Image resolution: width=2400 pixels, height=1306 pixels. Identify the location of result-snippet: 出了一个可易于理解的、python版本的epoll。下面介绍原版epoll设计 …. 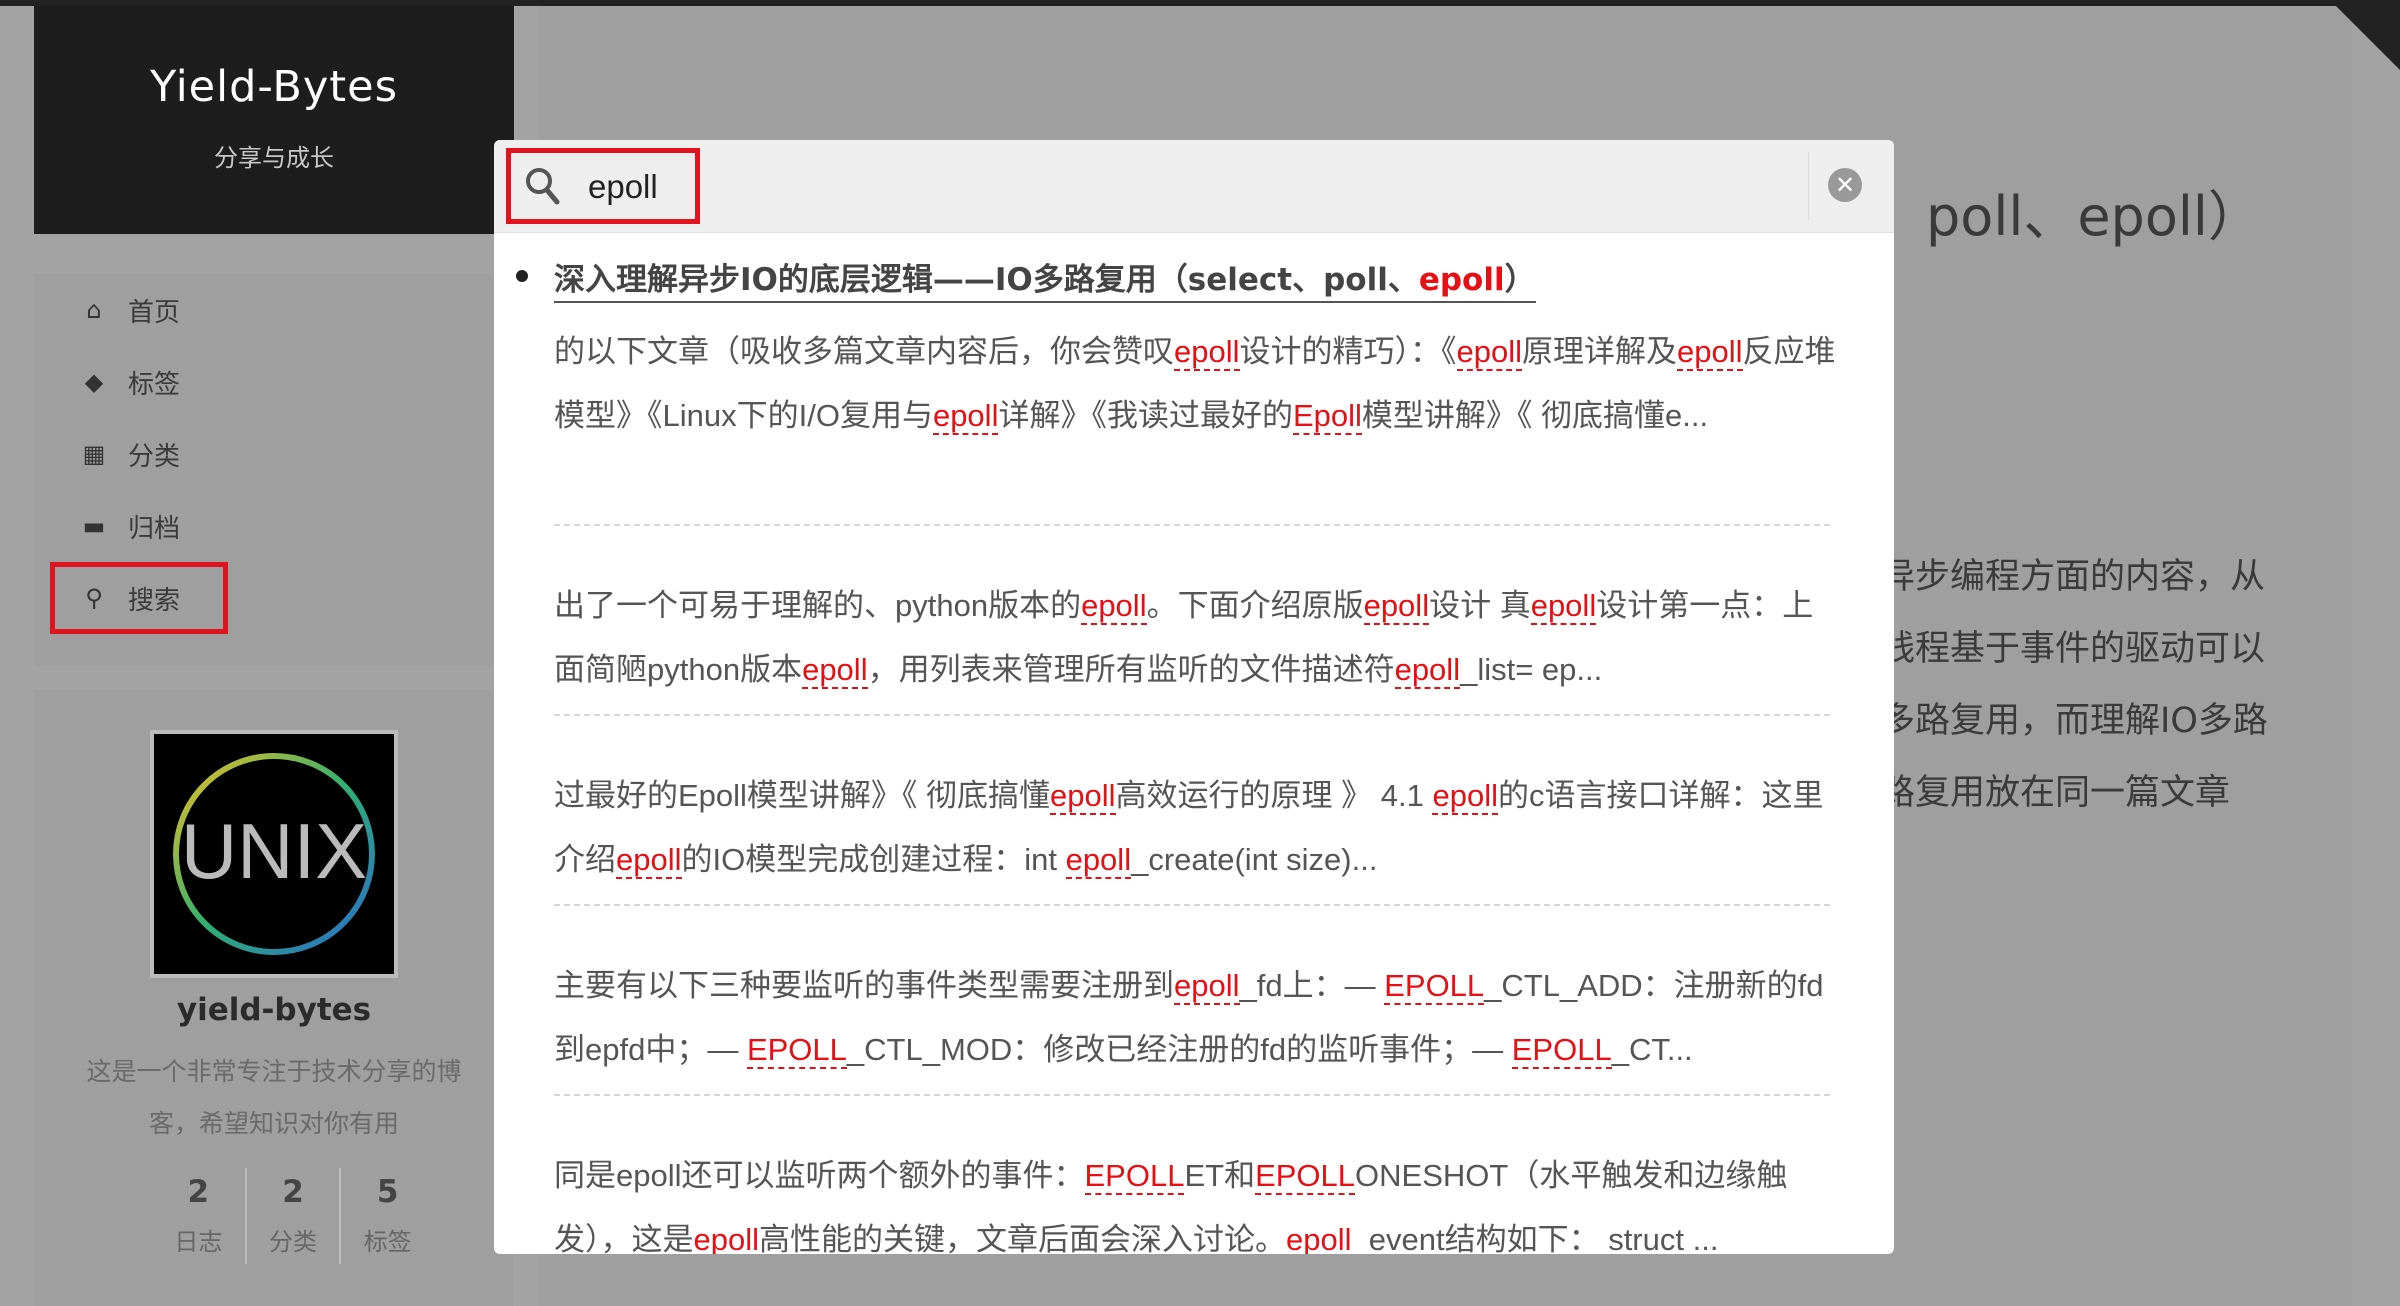
(1184, 638).